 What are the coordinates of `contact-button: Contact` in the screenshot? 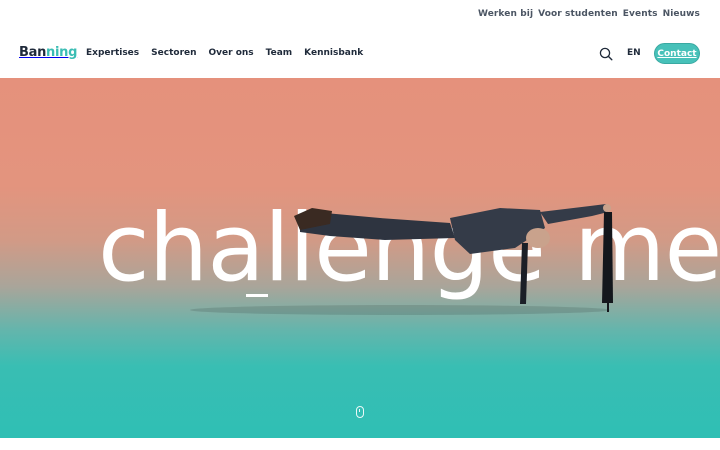 It's located at (677, 53).